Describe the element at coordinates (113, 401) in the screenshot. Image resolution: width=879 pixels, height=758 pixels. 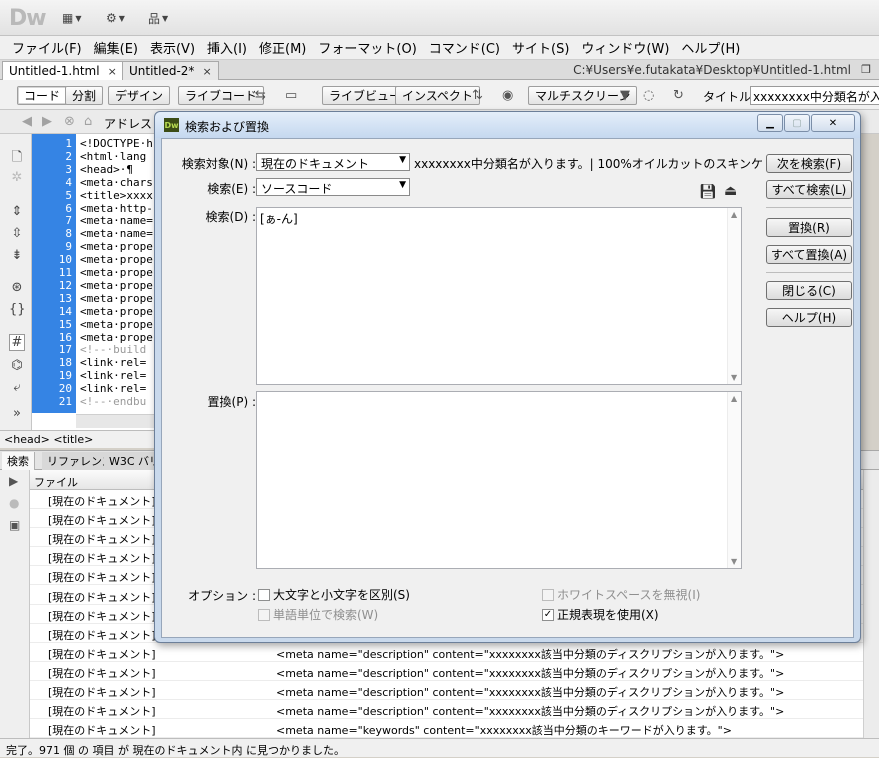
I see `code-line: <!--·endbu` at that location.